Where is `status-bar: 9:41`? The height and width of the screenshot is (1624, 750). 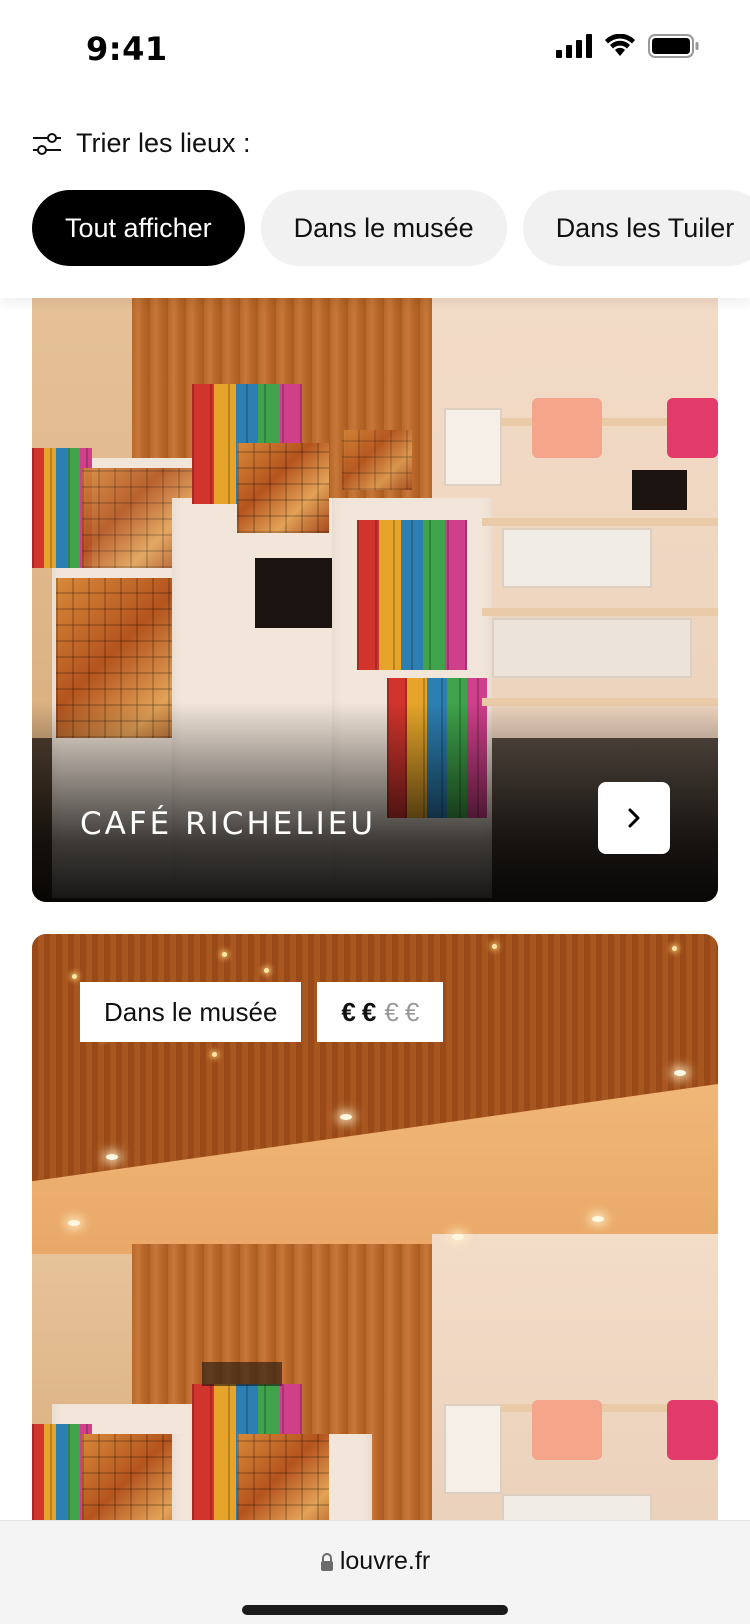 status-bar: 9:41 is located at coordinates (375, 50).